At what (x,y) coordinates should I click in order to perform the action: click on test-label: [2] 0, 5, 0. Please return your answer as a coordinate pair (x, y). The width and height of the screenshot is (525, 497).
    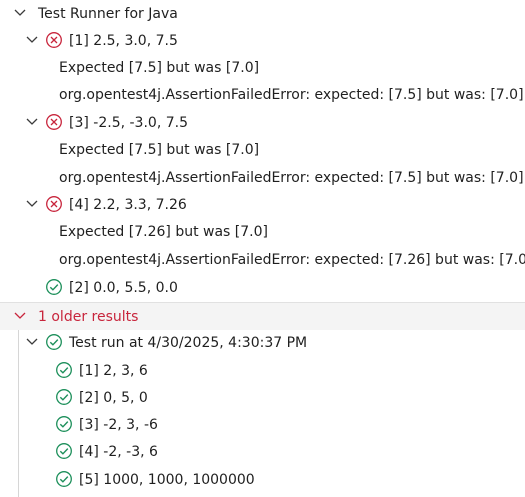
    Looking at the image, I should click on (113, 397).